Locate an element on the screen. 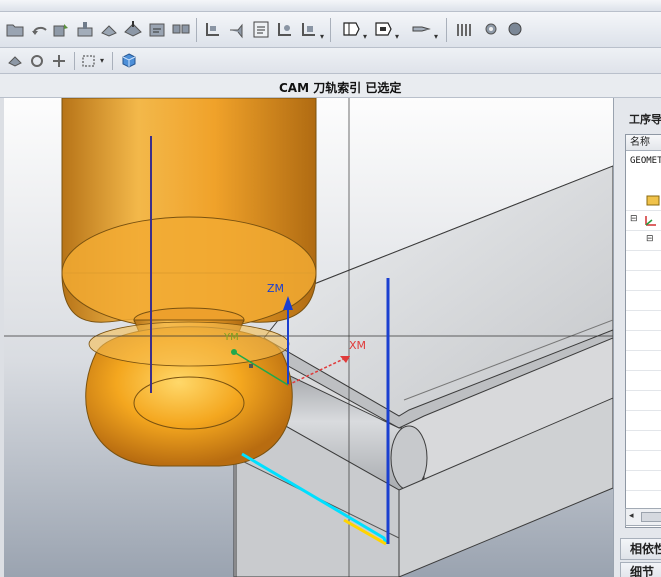 The width and height of the screenshot is (661, 577). settings-icon is located at coordinates (515, 29).